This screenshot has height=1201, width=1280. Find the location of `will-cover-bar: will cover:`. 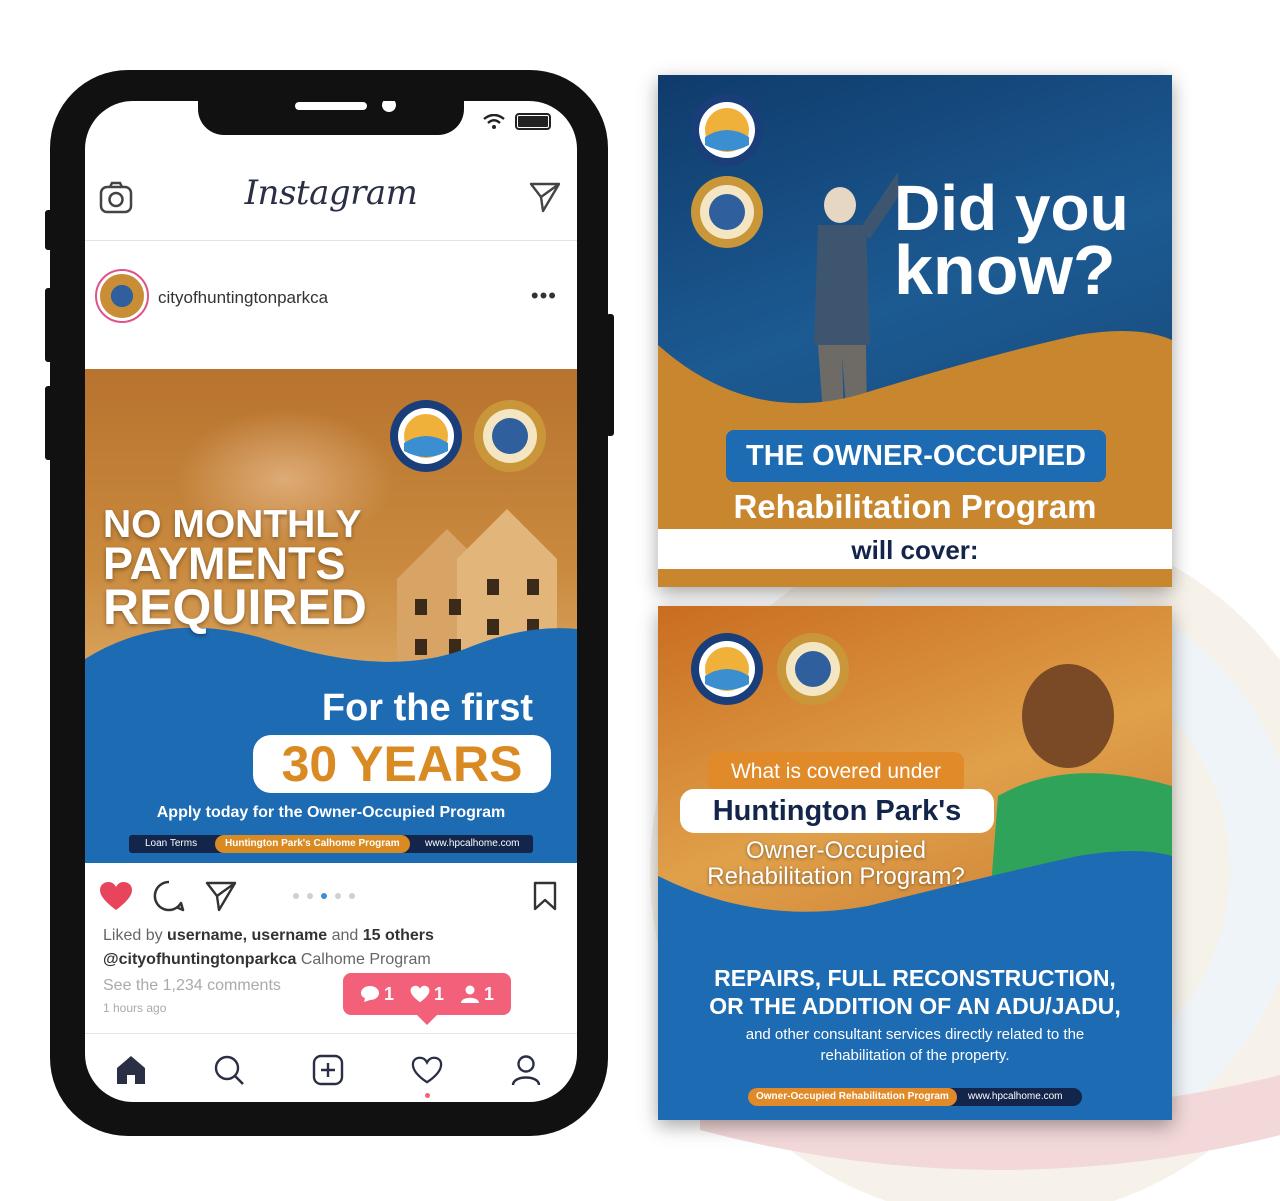

will-cover-bar: will cover: is located at coordinates (915, 549).